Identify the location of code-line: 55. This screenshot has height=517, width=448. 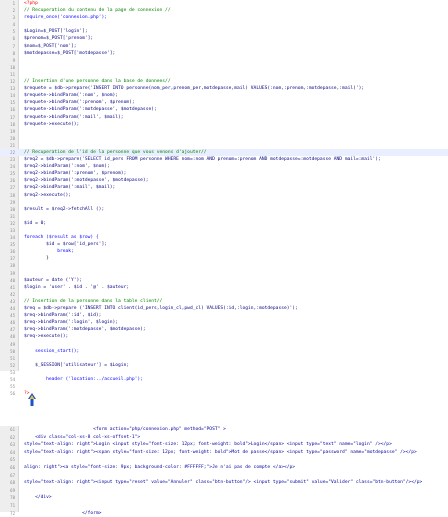
(224, 386).